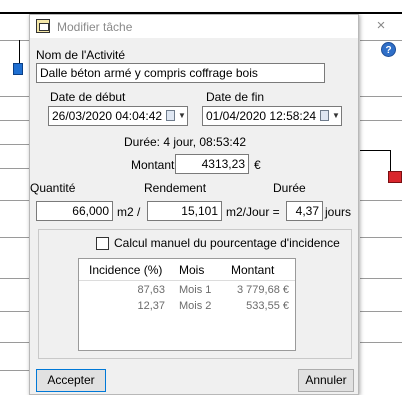  What do you see at coordinates (184, 211) in the screenshot?
I see `yield-field: 15,101` at bounding box center [184, 211].